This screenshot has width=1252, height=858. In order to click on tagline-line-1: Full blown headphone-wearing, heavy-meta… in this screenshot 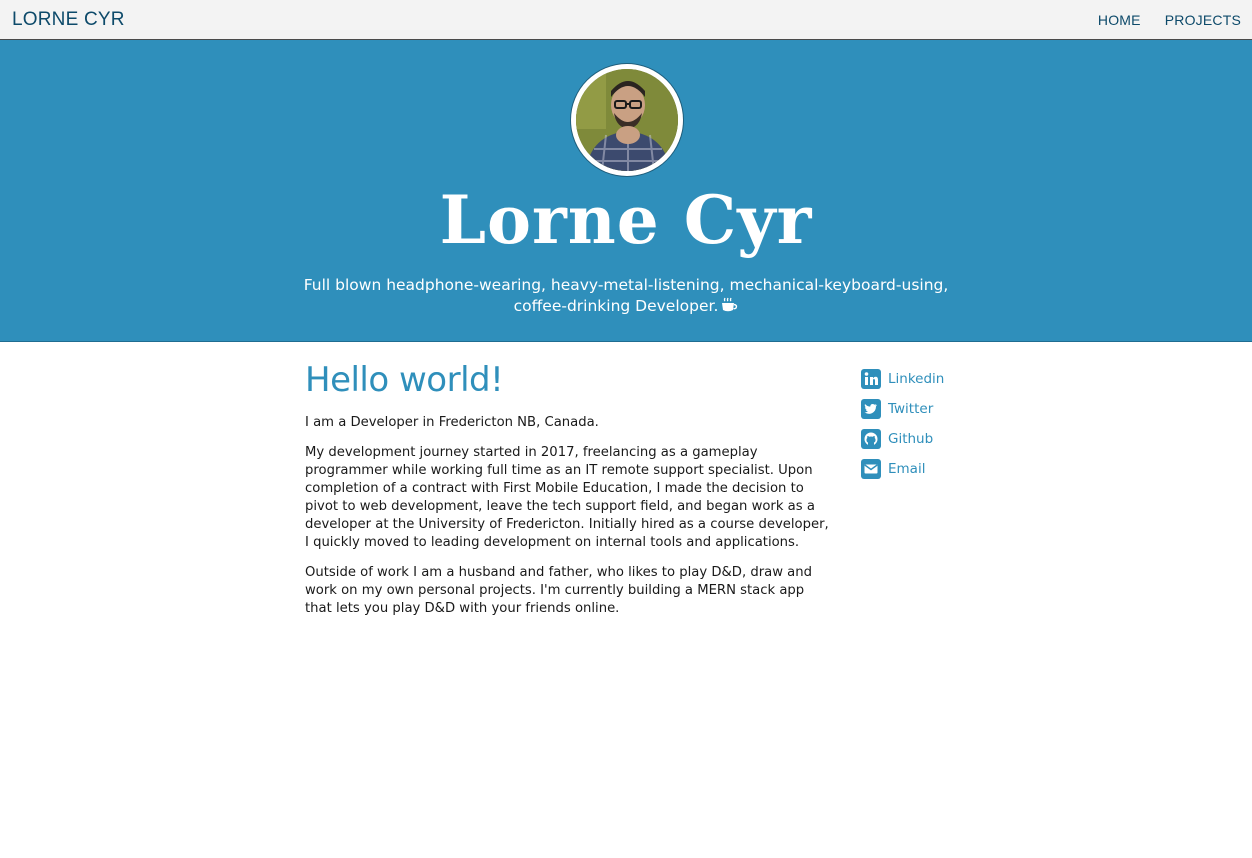, I will do `click(626, 285)`.